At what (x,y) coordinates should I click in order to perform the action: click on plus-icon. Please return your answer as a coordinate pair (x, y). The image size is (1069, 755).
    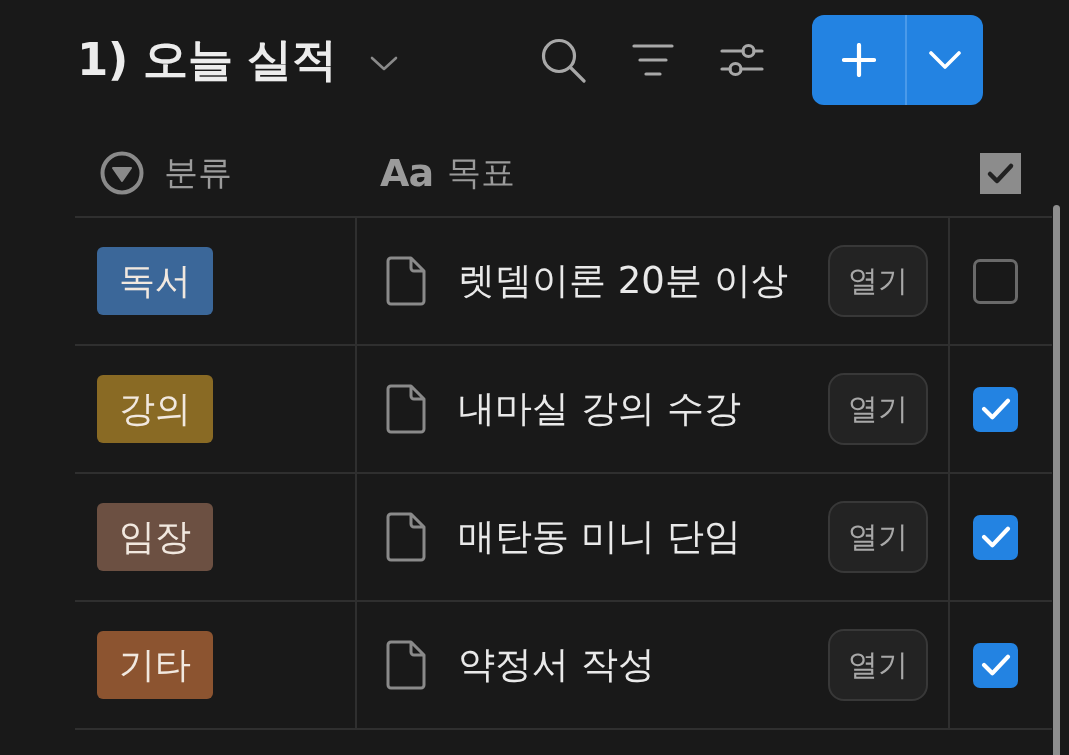
    Looking at the image, I should click on (858, 60).